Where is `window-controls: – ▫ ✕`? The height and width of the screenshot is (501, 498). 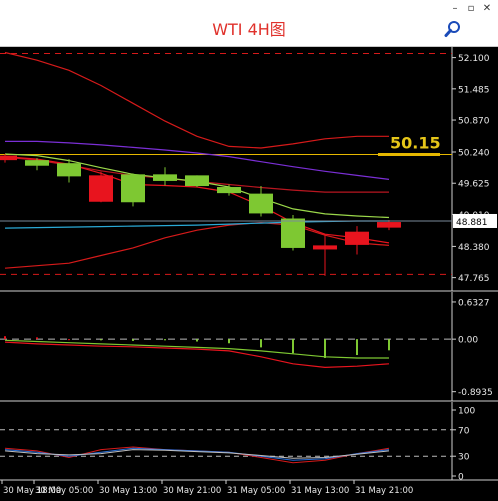 window-controls: – ▫ ✕ is located at coordinates (471, 9).